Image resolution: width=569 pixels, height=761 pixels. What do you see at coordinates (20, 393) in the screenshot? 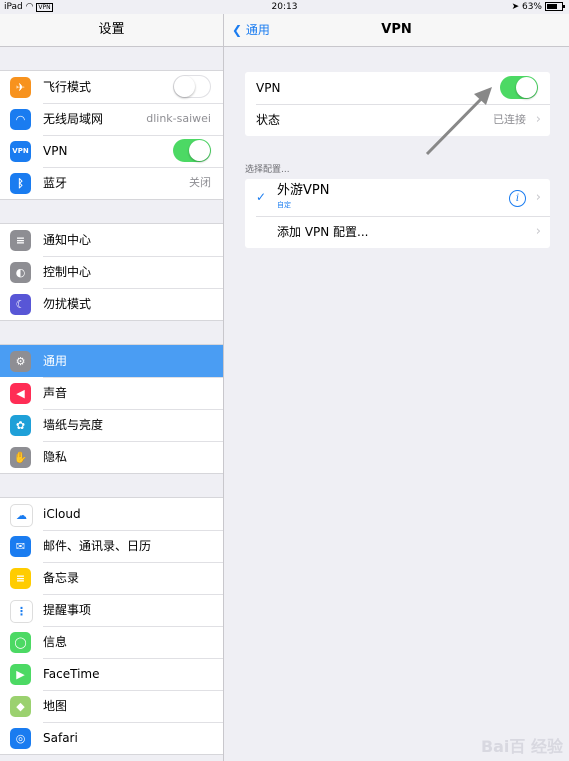
I see `speaker-icon: ◀` at bounding box center [20, 393].